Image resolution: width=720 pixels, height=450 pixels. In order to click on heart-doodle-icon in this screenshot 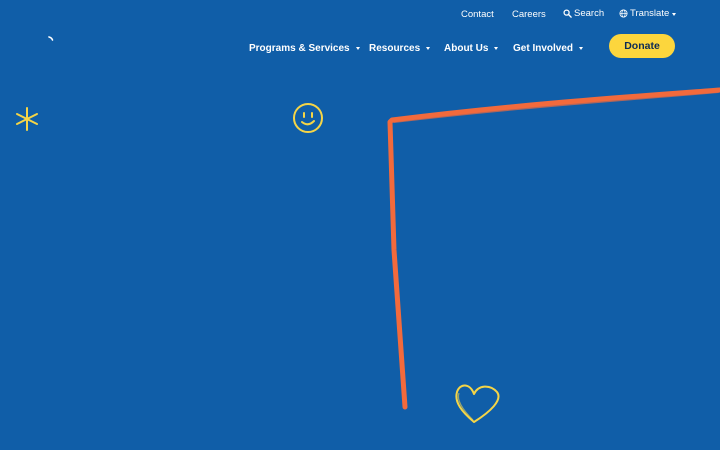, I will do `click(477, 403)`.